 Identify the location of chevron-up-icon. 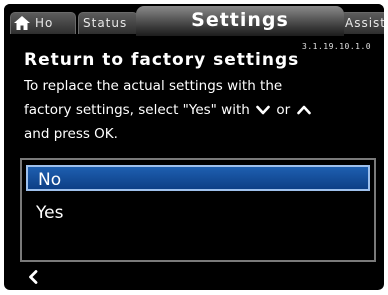
(303, 110).